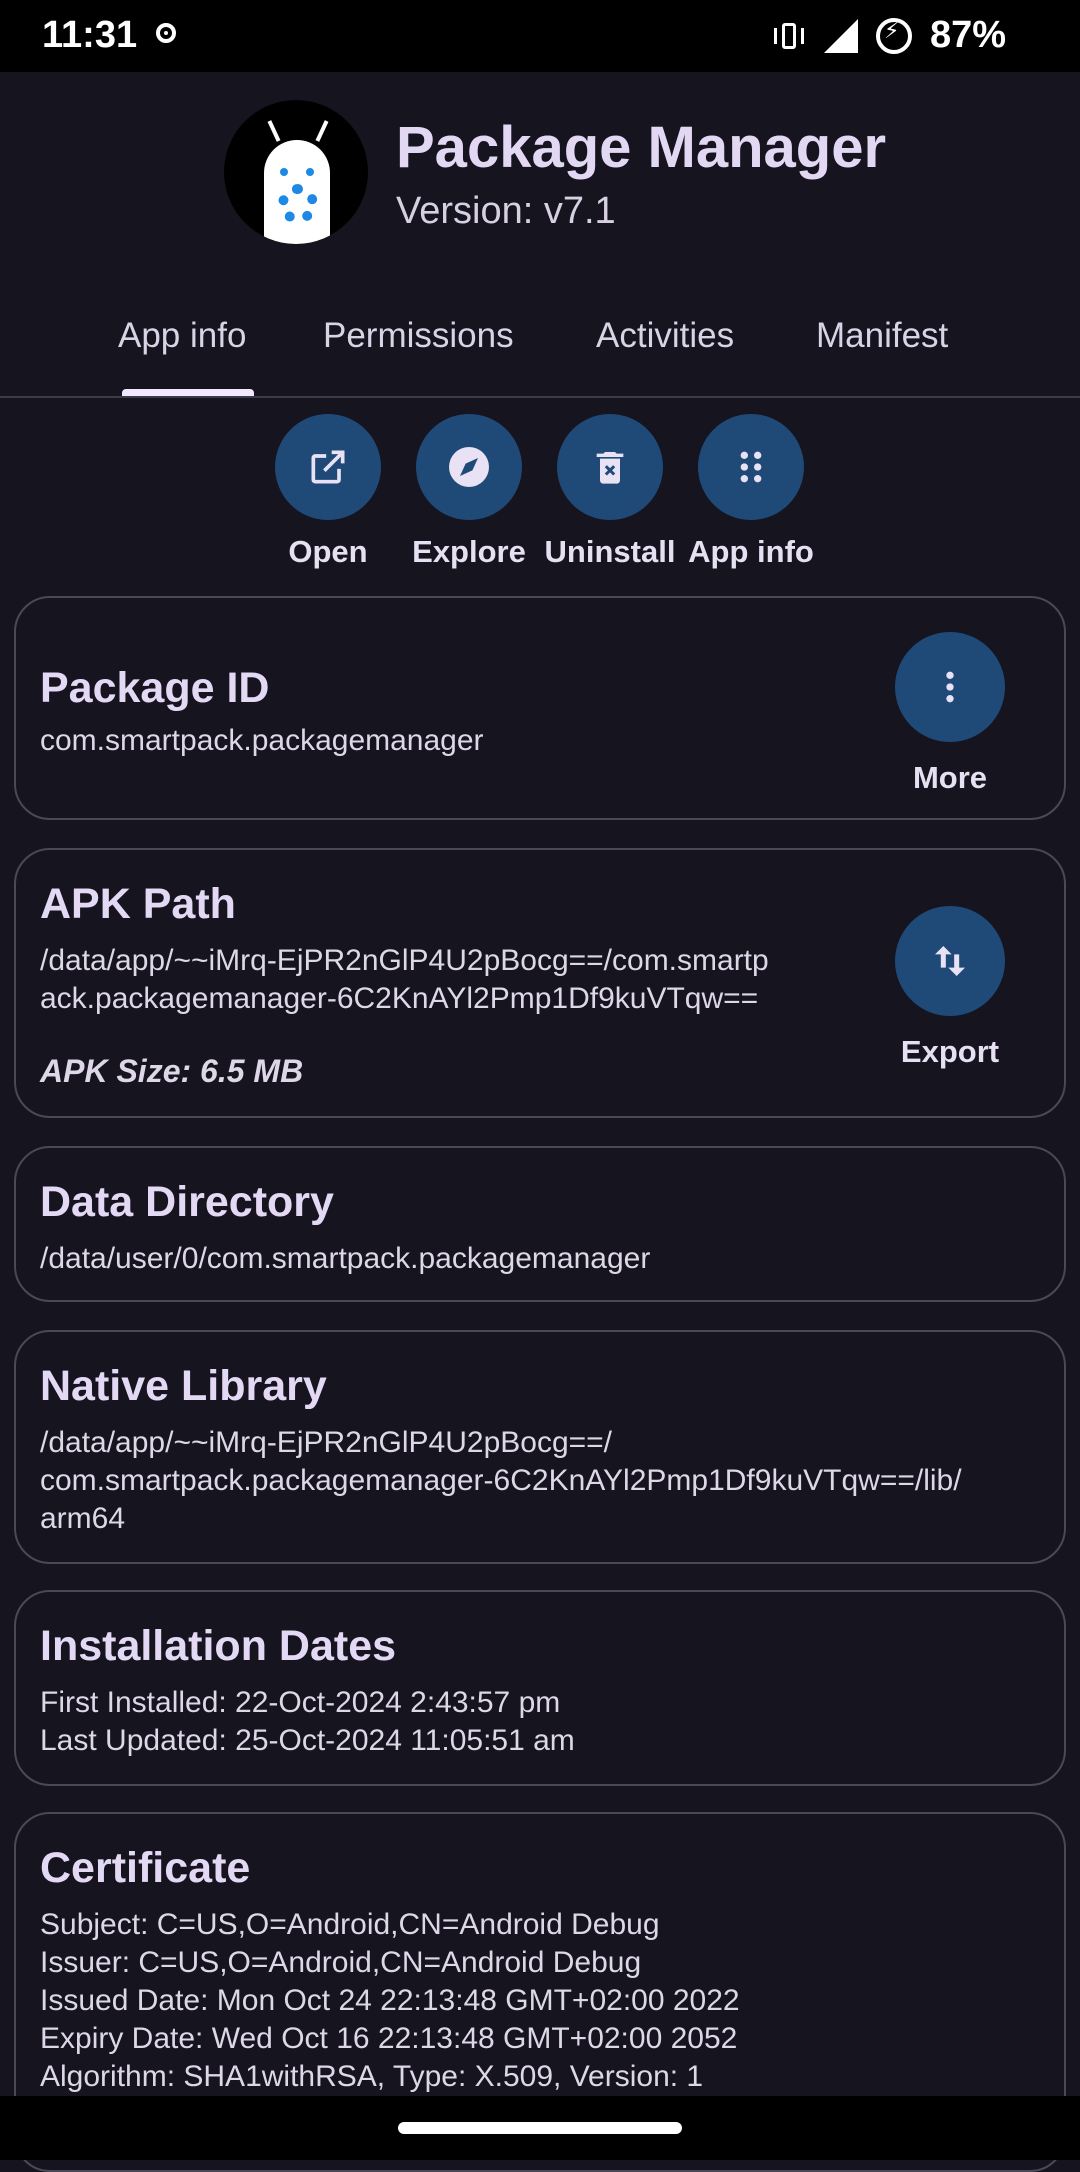  I want to click on app-info-button: App info, so click(751, 492).